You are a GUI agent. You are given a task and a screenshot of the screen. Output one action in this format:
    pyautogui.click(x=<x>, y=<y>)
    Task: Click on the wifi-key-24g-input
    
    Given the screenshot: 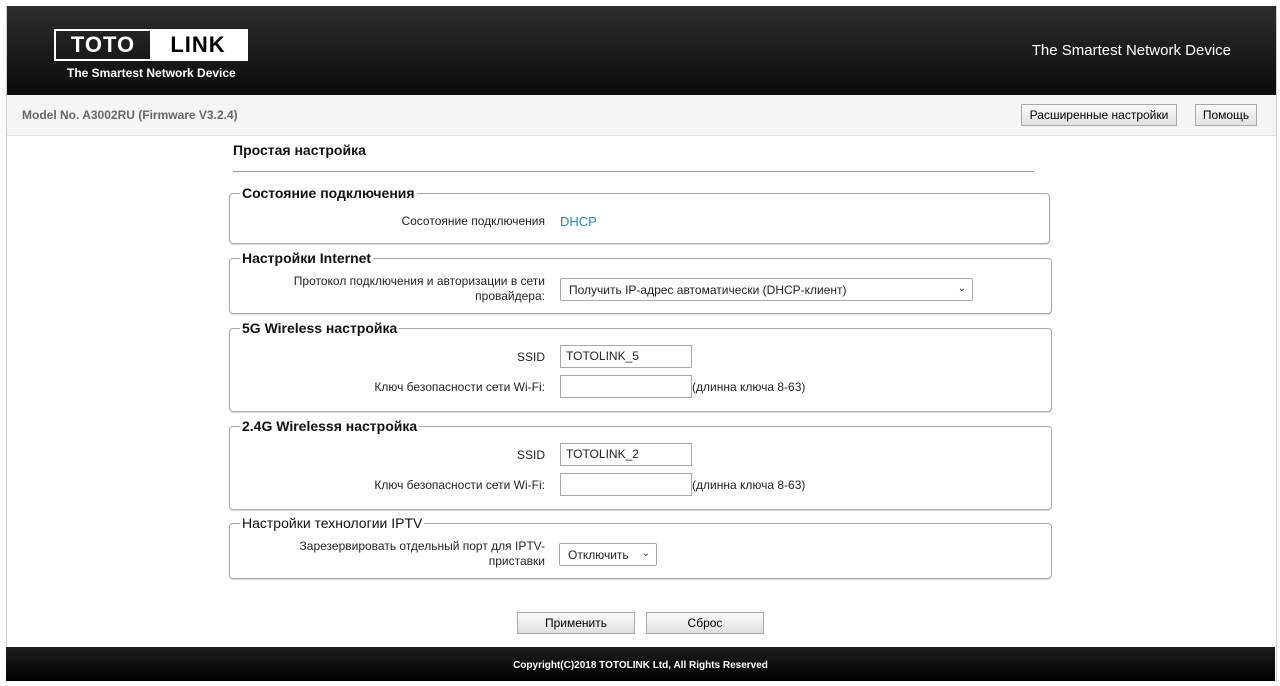 What is the action you would take?
    pyautogui.click(x=626, y=484)
    